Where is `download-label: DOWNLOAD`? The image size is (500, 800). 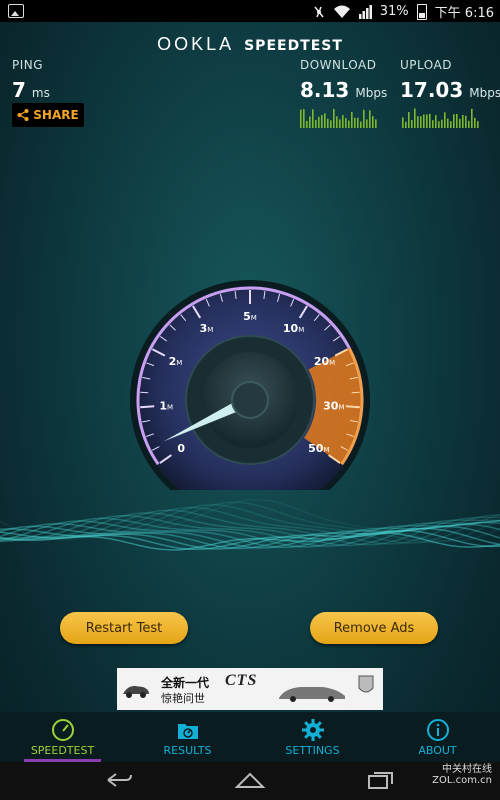 download-label: DOWNLOAD is located at coordinates (338, 65).